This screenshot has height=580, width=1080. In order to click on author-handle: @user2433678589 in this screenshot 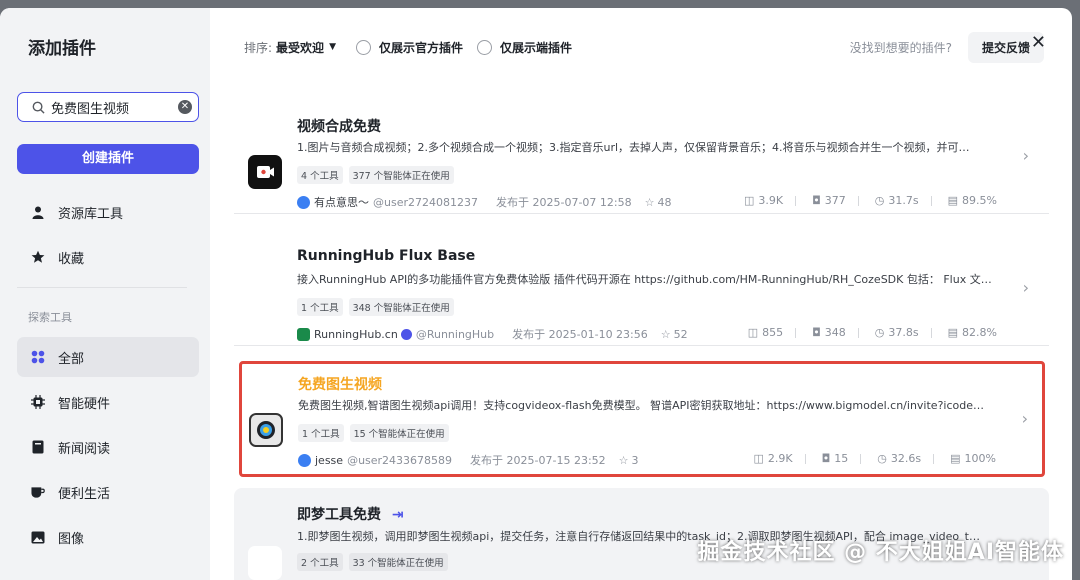, I will do `click(400, 460)`.